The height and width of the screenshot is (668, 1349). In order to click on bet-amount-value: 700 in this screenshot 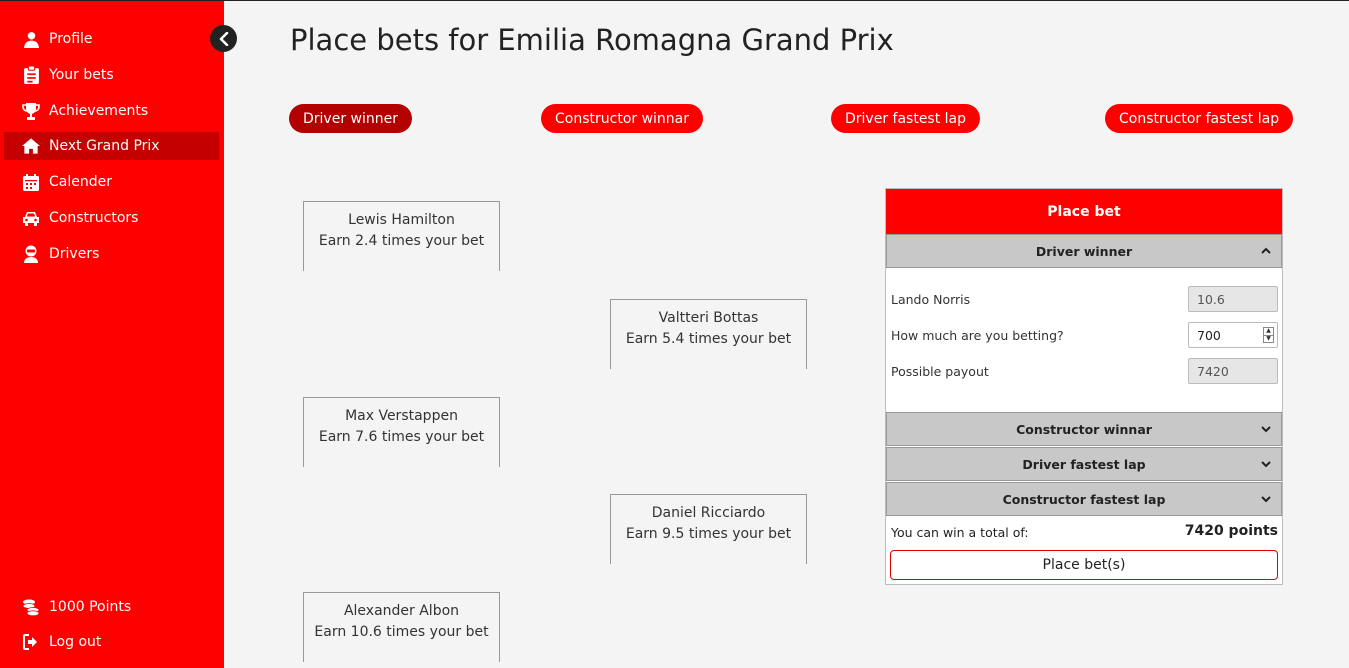, I will do `click(1209, 335)`.